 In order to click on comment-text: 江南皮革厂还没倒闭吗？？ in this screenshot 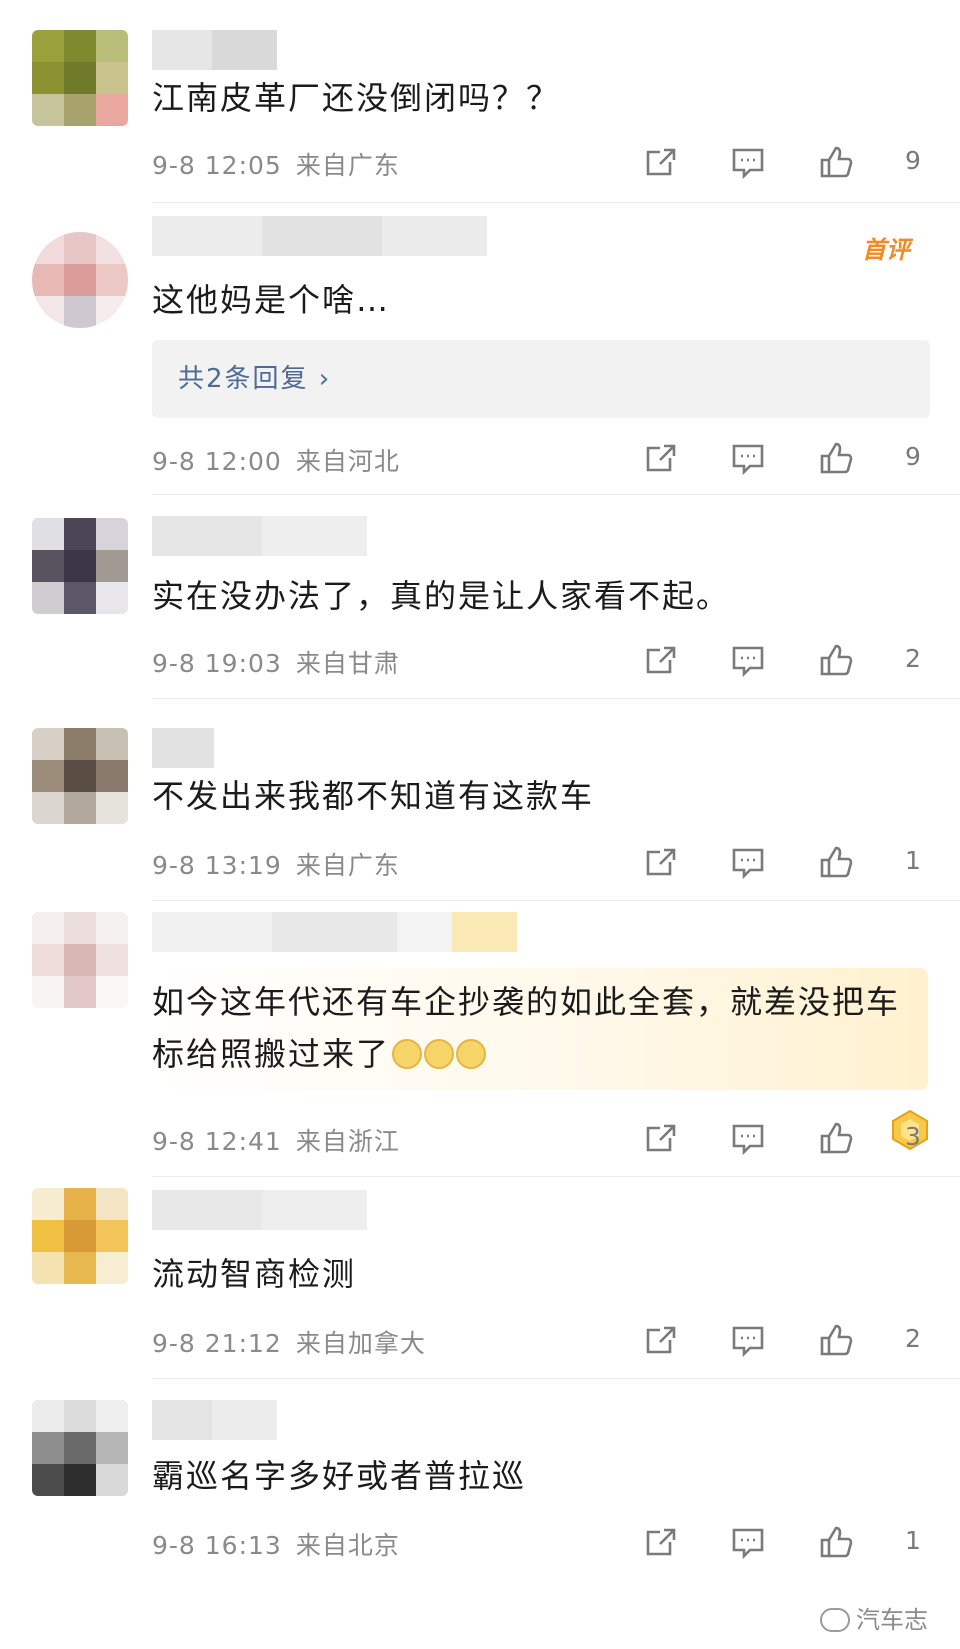, I will do `click(356, 98)`.